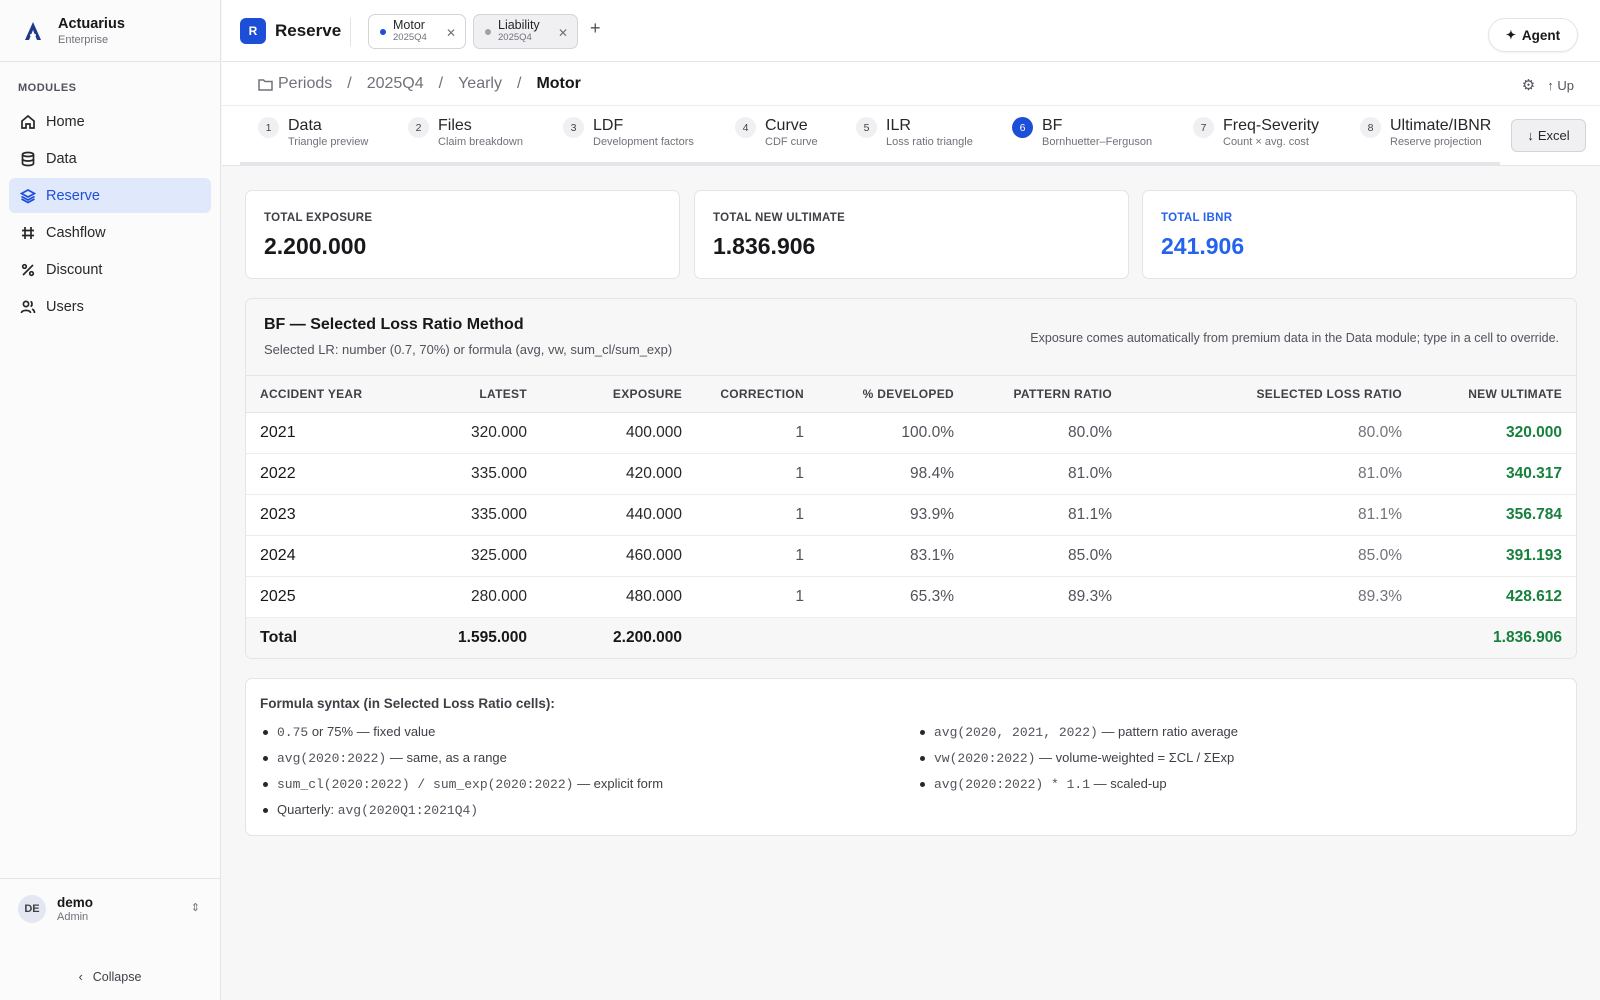 This screenshot has height=1000, width=1600. Describe the element at coordinates (110, 306) in the screenshot. I see `sidebar-item-users: Users` at that location.